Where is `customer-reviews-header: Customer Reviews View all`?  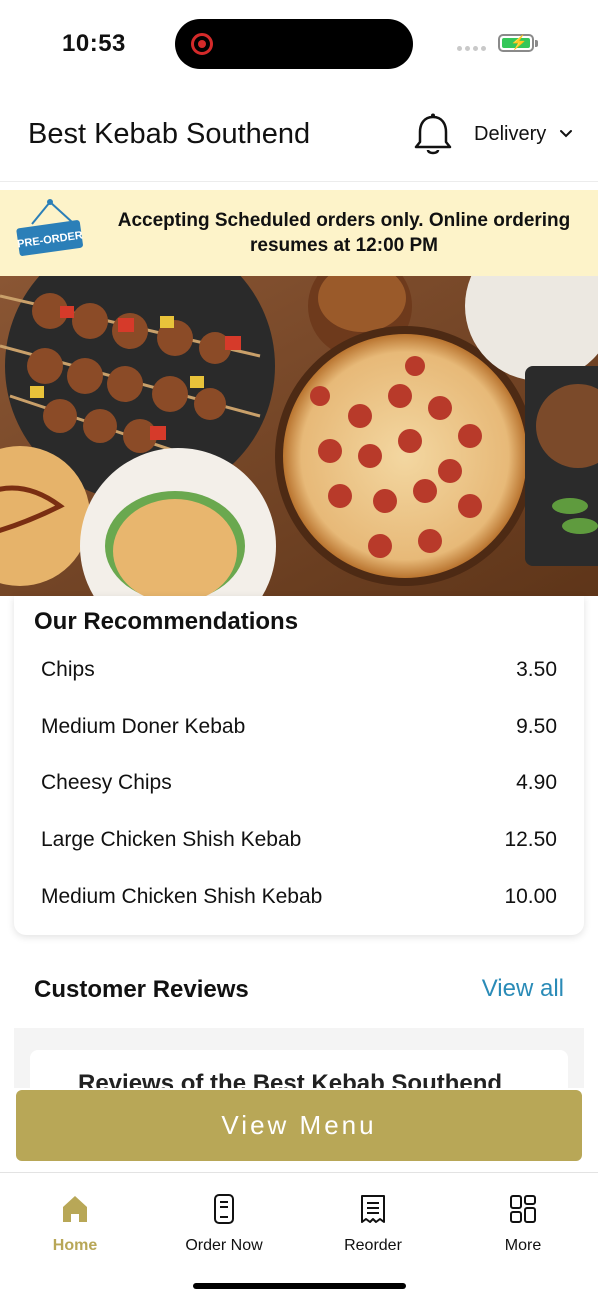 customer-reviews-header: Customer Reviews View all is located at coordinates (299, 988).